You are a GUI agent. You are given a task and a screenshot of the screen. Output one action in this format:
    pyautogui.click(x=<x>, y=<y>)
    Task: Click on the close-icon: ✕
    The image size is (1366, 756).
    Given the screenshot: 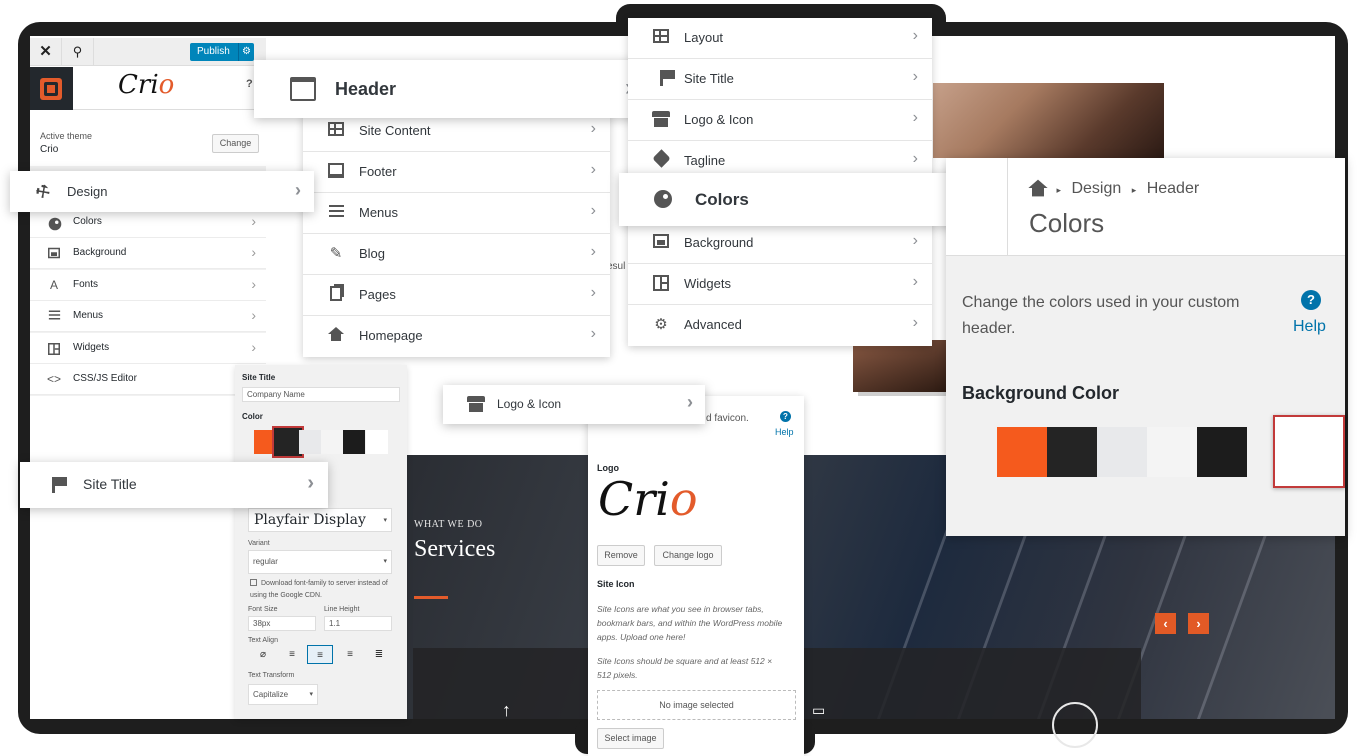 What is the action you would take?
    pyautogui.click(x=46, y=52)
    